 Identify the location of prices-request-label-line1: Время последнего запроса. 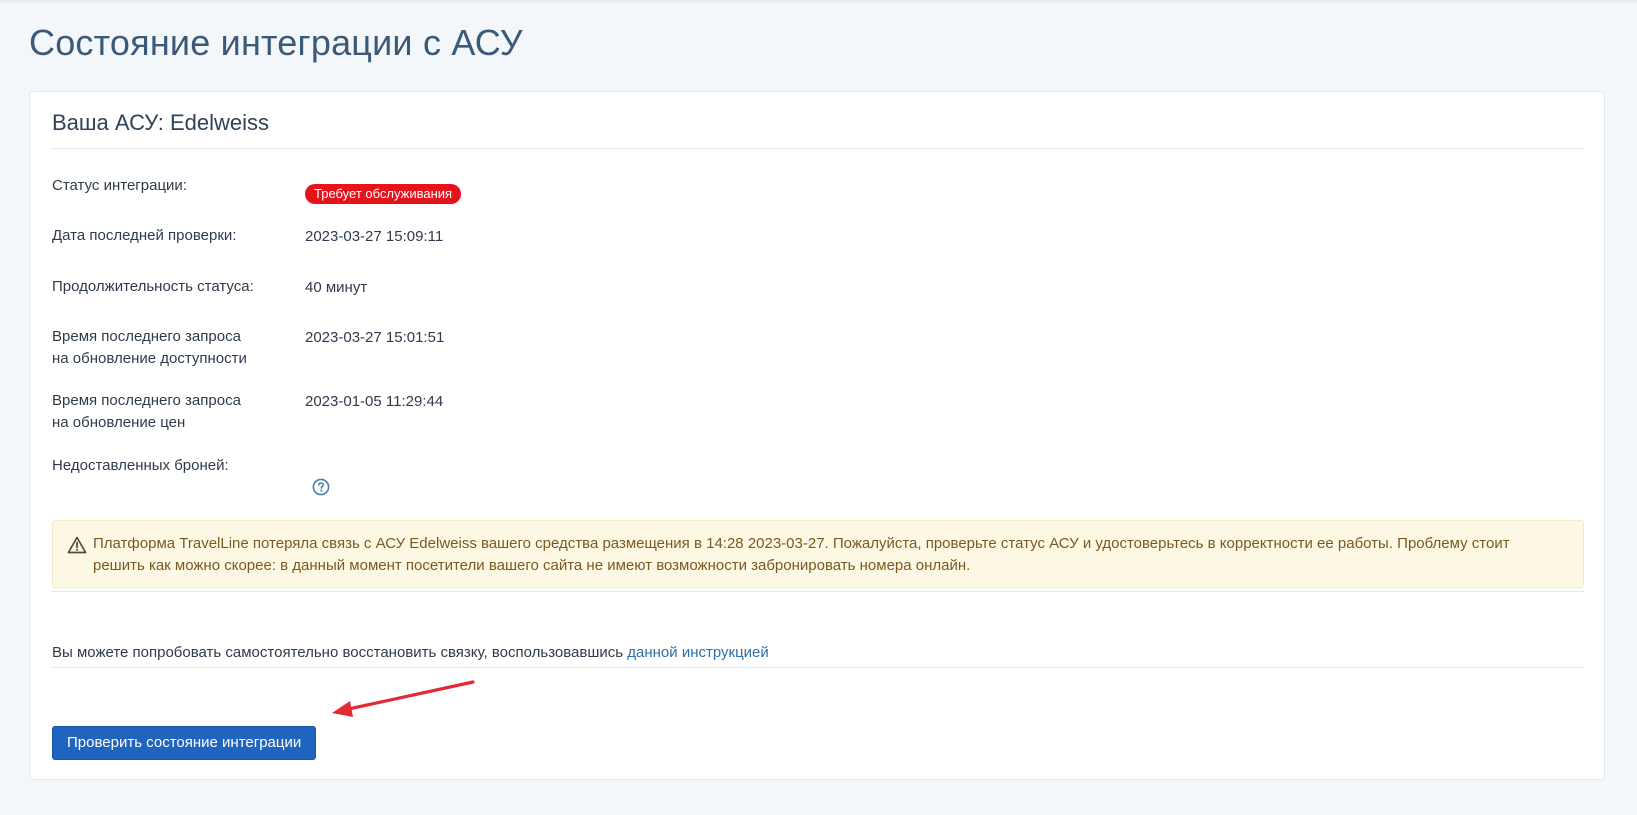
(146, 400).